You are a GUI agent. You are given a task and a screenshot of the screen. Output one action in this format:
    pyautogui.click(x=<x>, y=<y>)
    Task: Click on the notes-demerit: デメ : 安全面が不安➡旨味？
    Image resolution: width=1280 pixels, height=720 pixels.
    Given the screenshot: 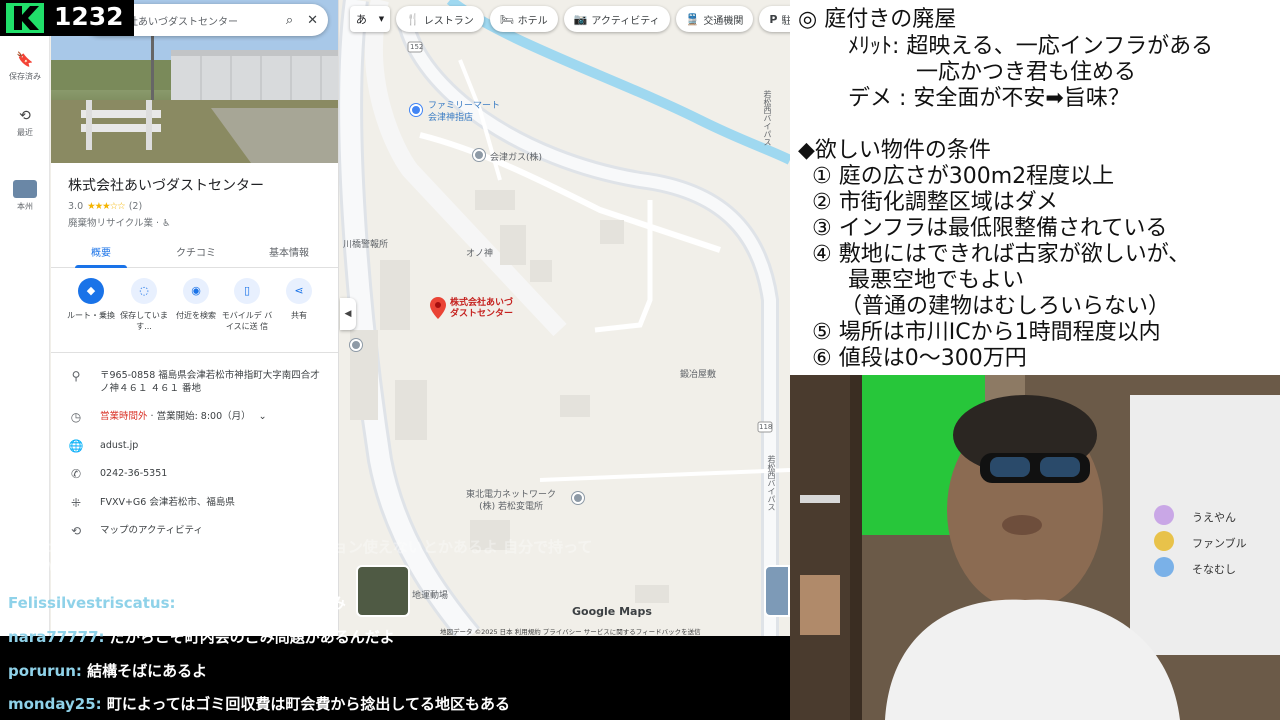 What is the action you would take?
    pyautogui.click(x=989, y=98)
    